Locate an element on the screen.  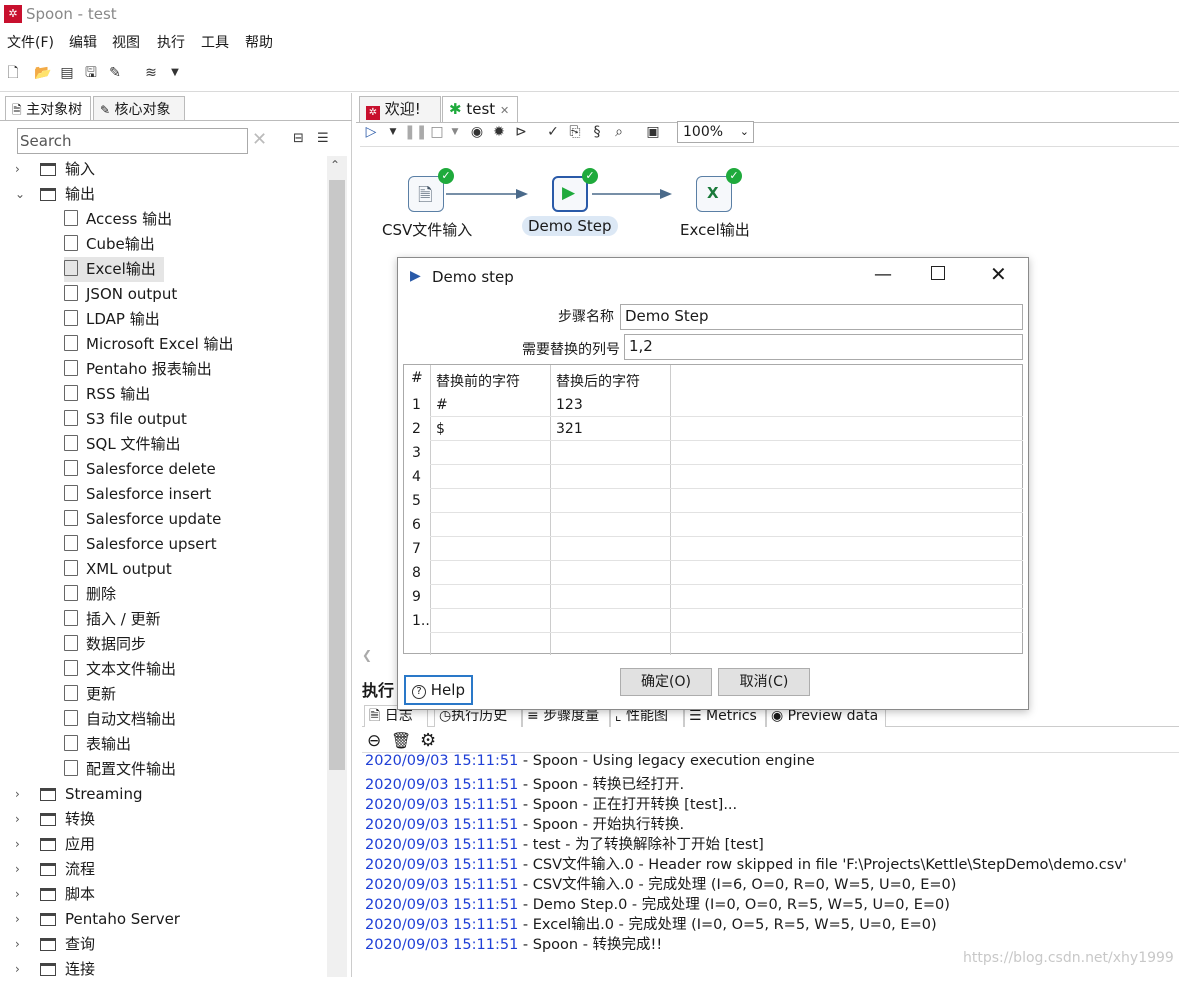
cancel-button: 取消(C) is located at coordinates (764, 682).